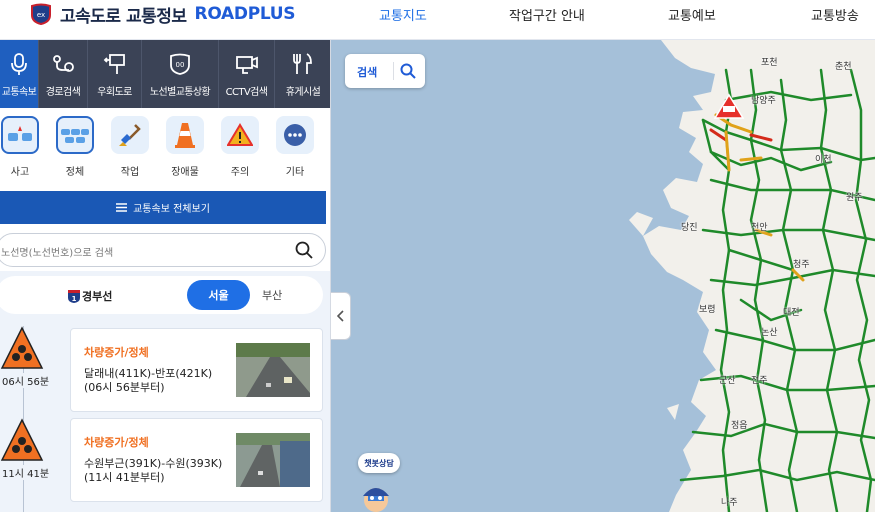 Image resolution: width=875 pixels, height=512 pixels. Describe the element at coordinates (114, 64) in the screenshot. I see `detour-sign-icon` at that location.